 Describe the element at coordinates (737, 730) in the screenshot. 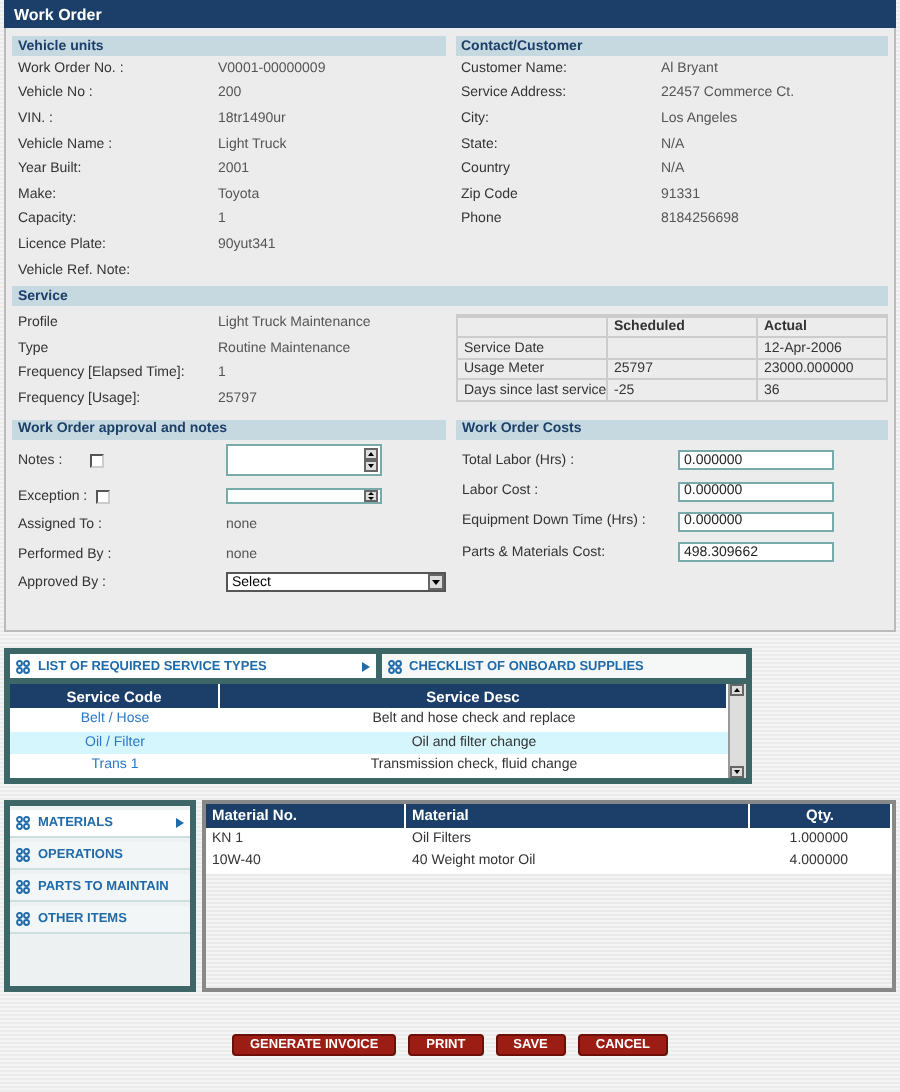

I see `scrollbar` at that location.